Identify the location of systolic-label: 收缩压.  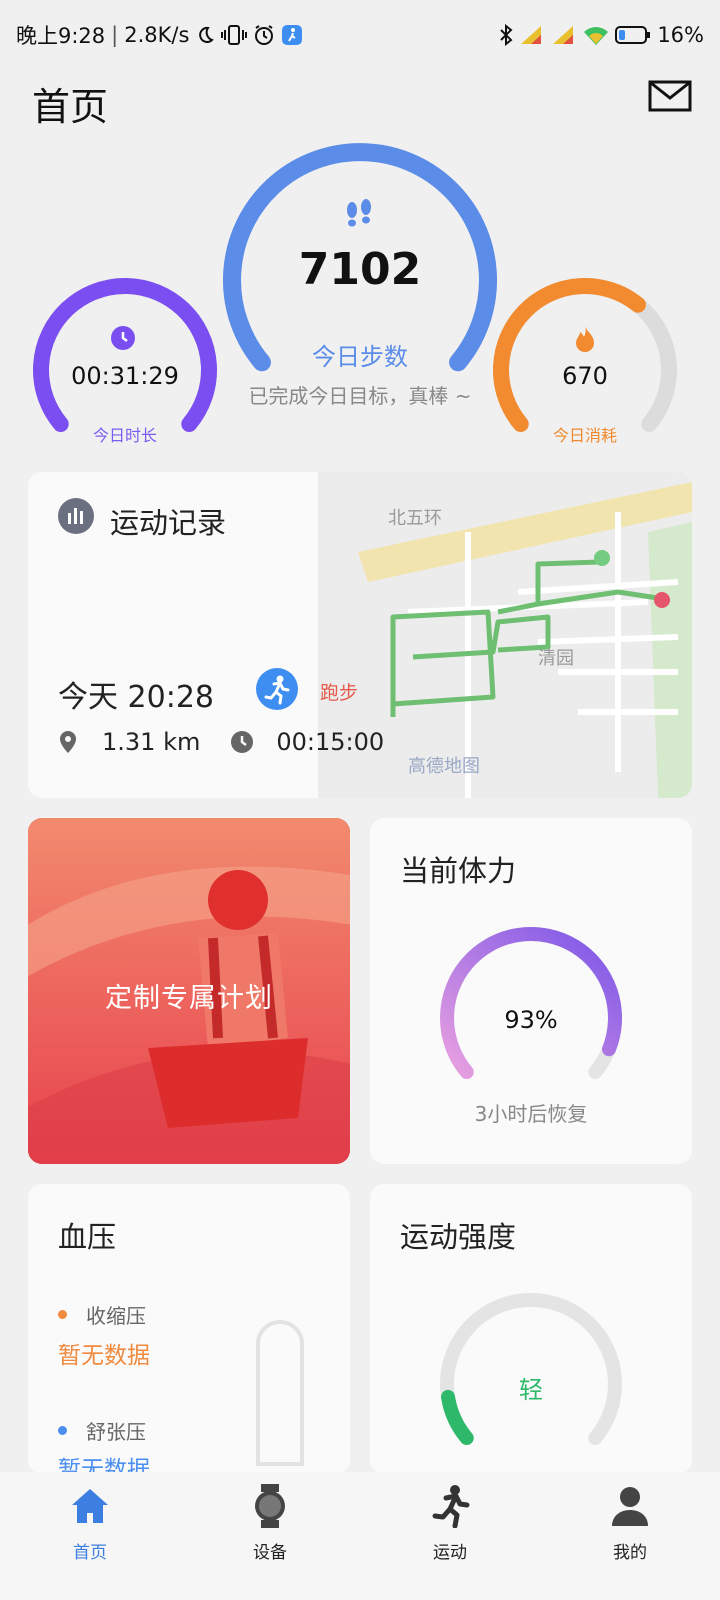
(116, 1316).